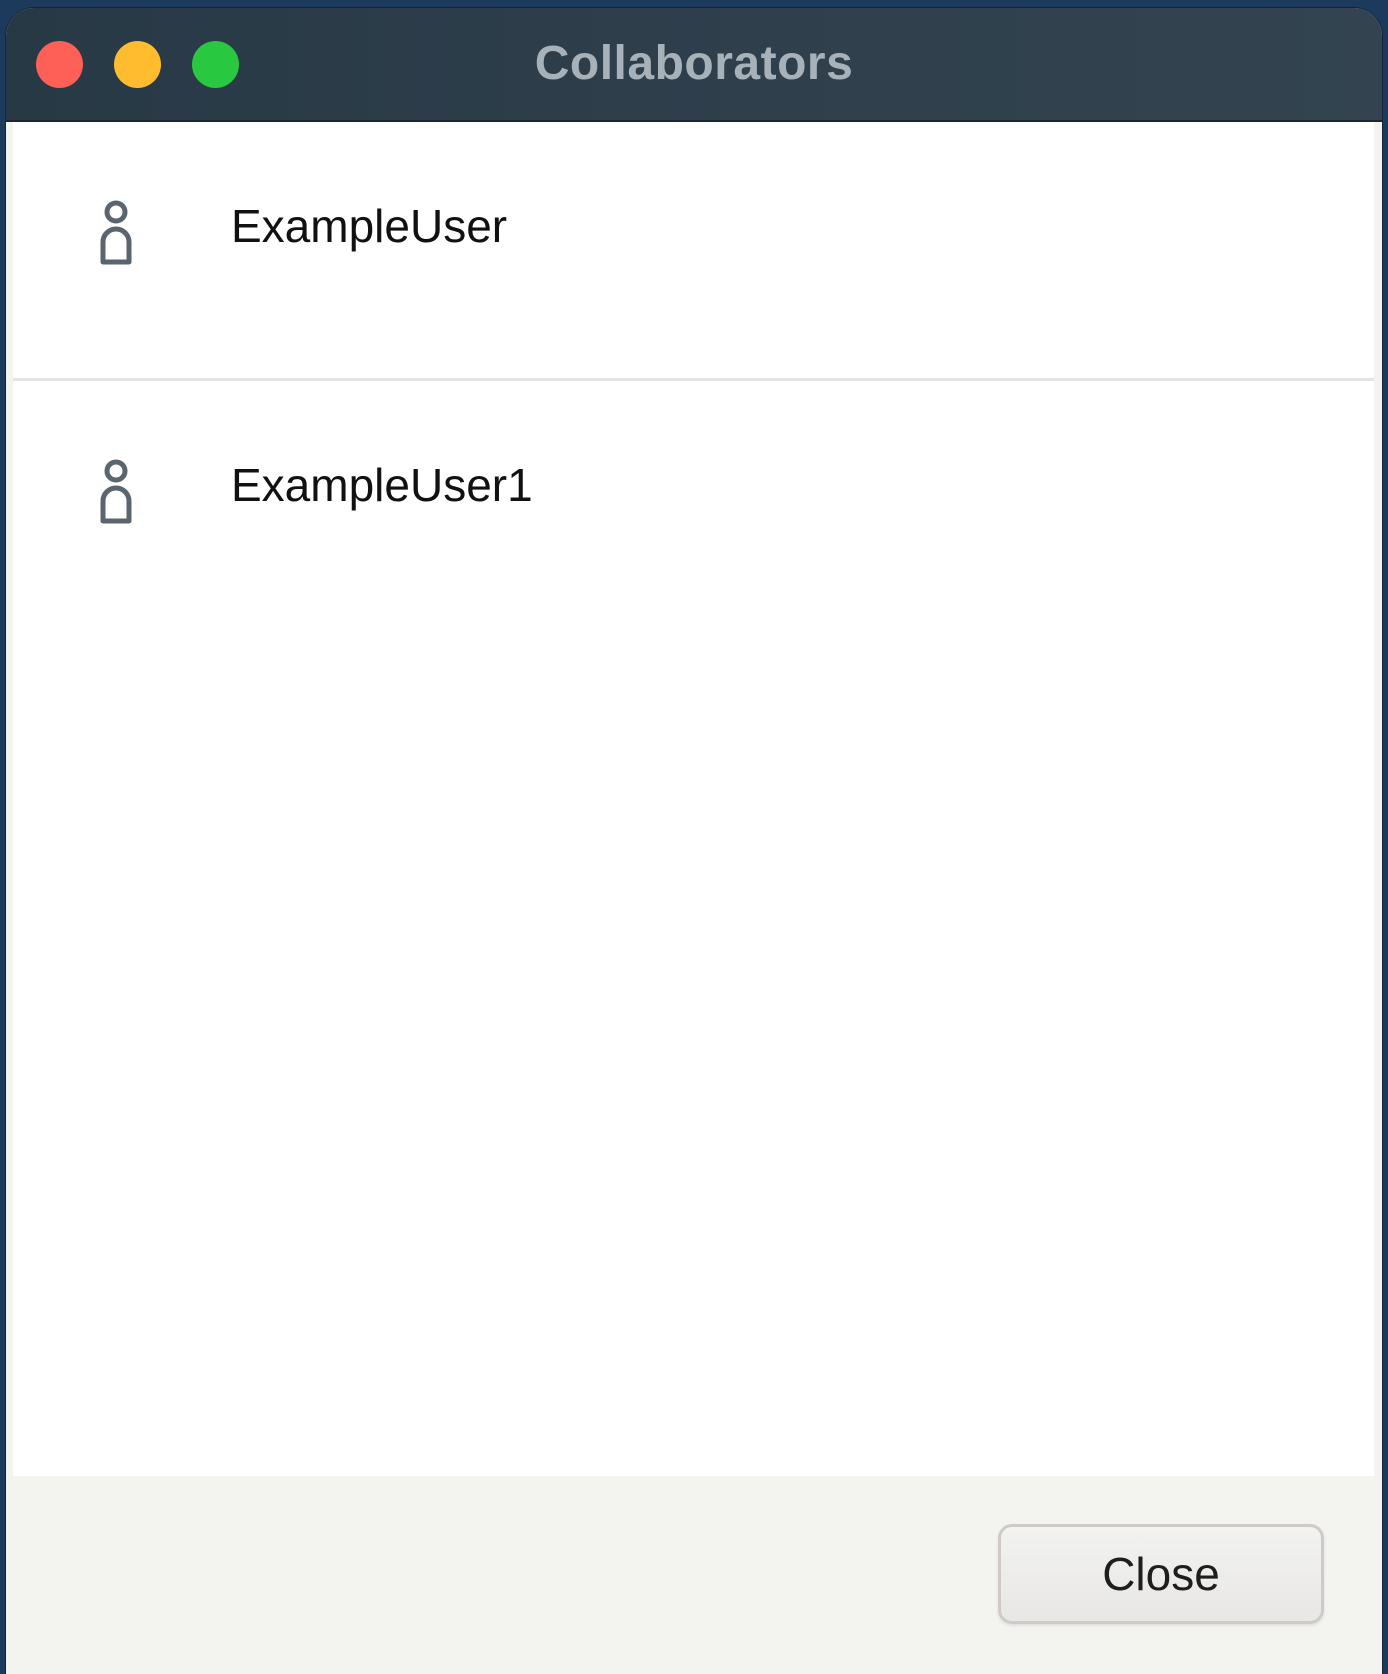  What do you see at coordinates (369, 226) in the screenshot?
I see `collaborator-name: ExampleUser` at bounding box center [369, 226].